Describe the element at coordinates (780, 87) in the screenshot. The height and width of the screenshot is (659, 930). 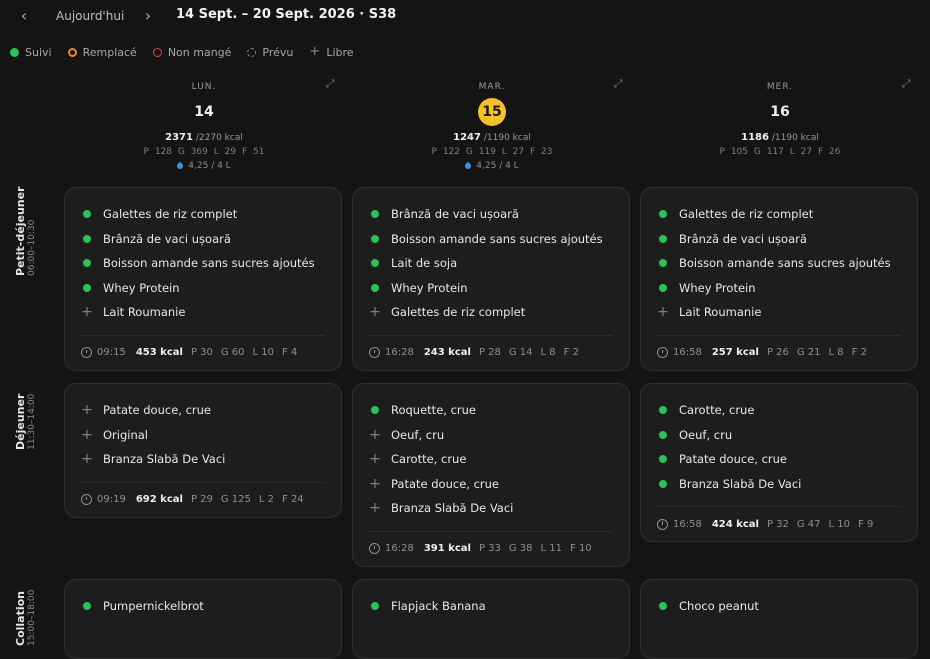
I see `day-name: MER.` at that location.